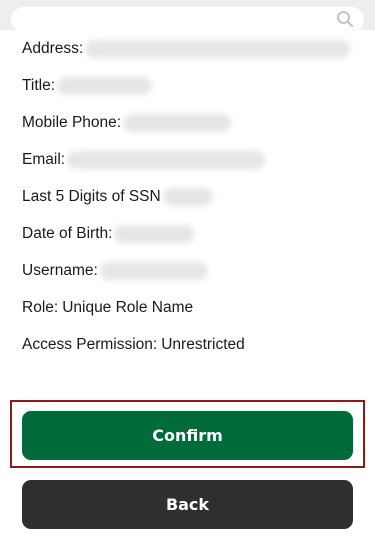 The height and width of the screenshot is (535, 375). Describe the element at coordinates (39, 85) in the screenshot. I see `field-label: Title:` at that location.